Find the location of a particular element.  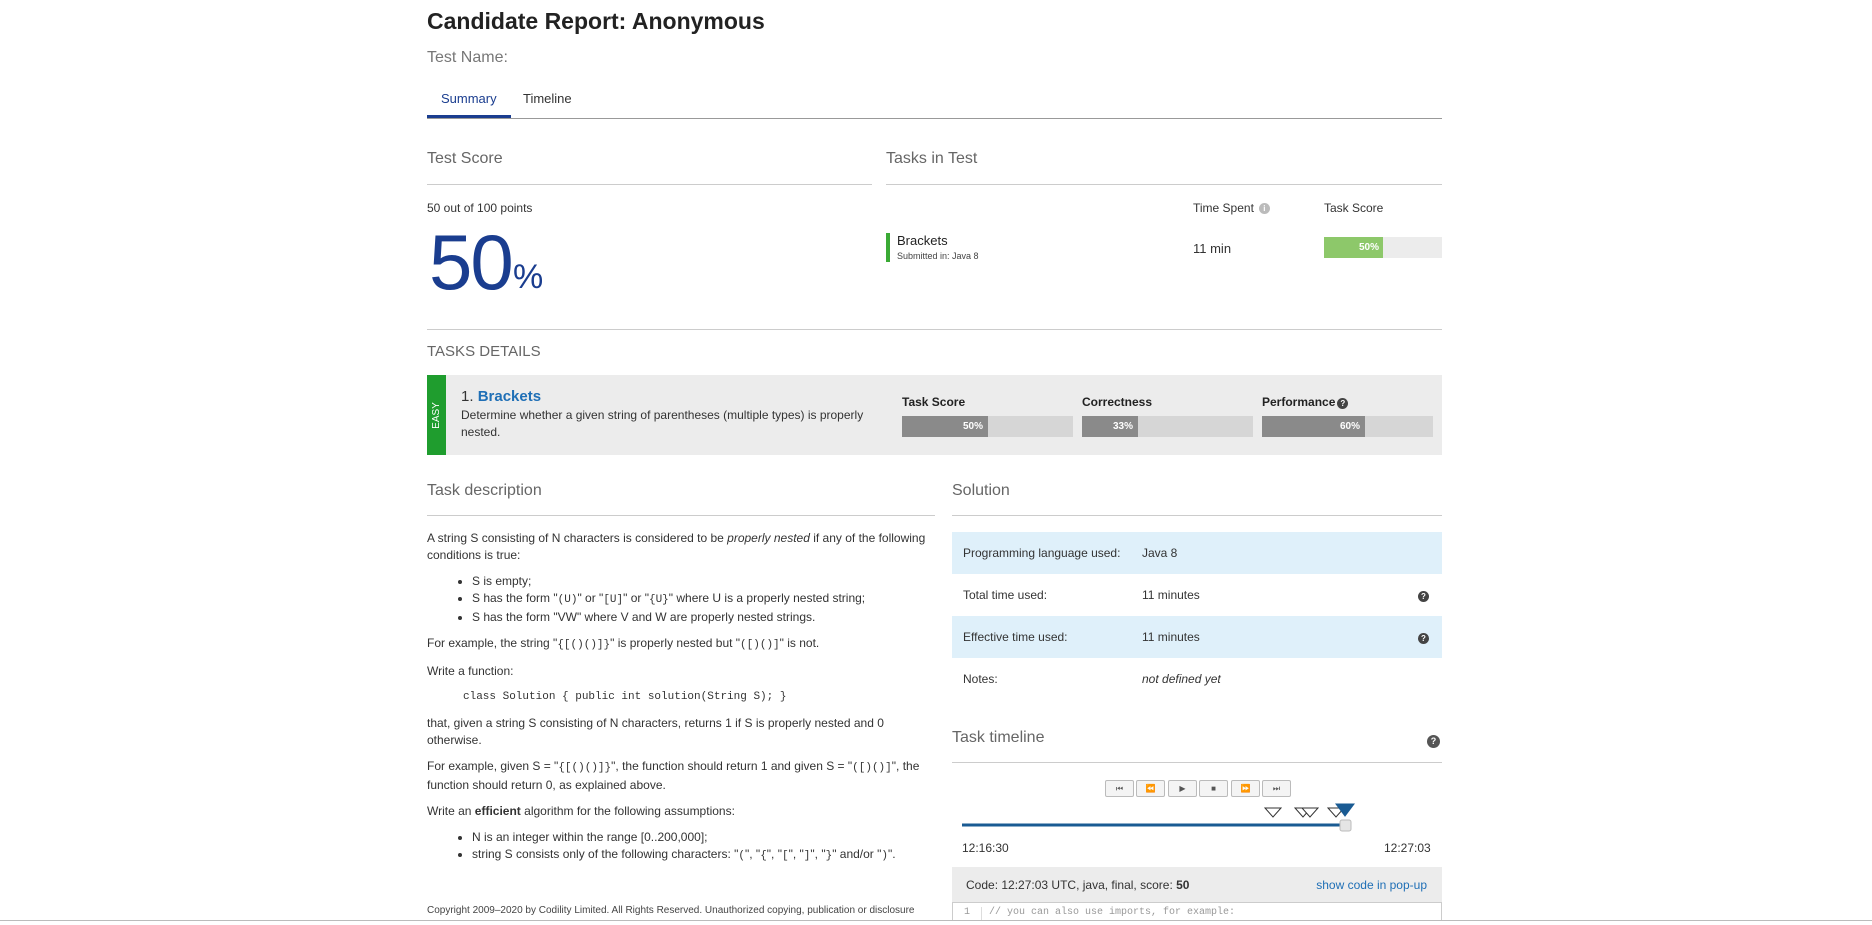

metric-task-score-bar: 50% is located at coordinates (987, 426).